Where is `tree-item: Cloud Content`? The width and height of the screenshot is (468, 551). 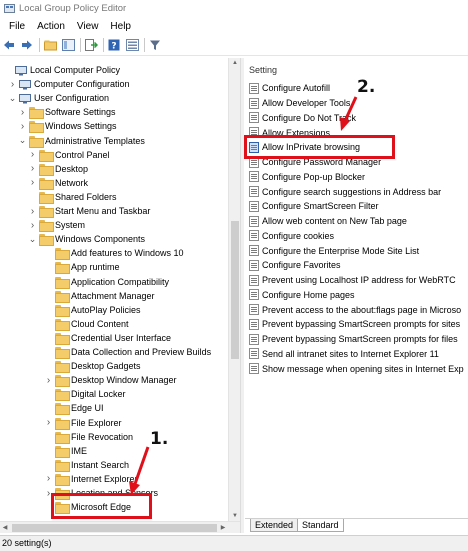 tree-item: Cloud Content is located at coordinates (86, 324).